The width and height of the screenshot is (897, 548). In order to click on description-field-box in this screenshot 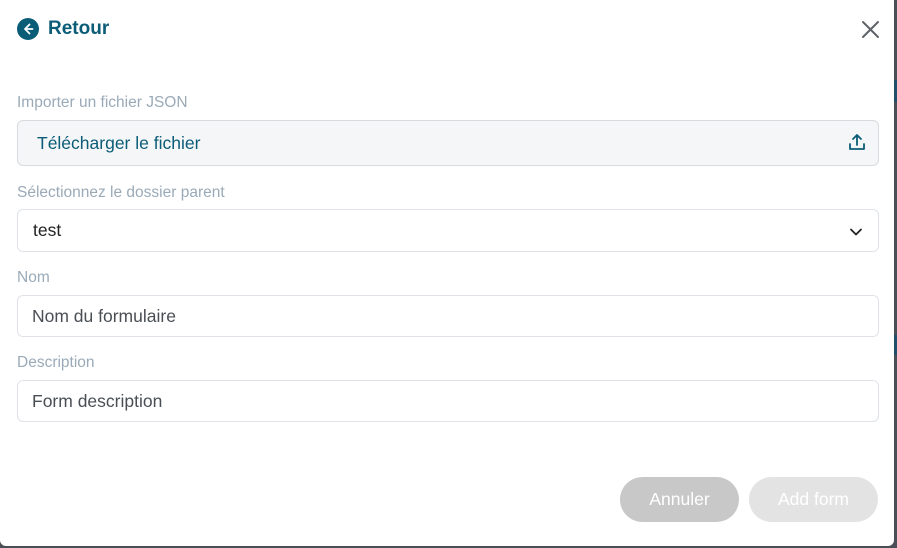, I will do `click(448, 401)`.